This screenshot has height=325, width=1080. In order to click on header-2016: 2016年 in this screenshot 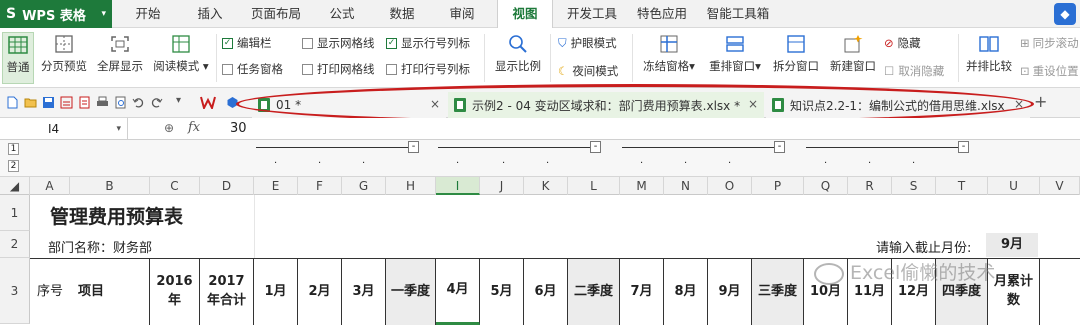, I will do `click(175, 292)`.